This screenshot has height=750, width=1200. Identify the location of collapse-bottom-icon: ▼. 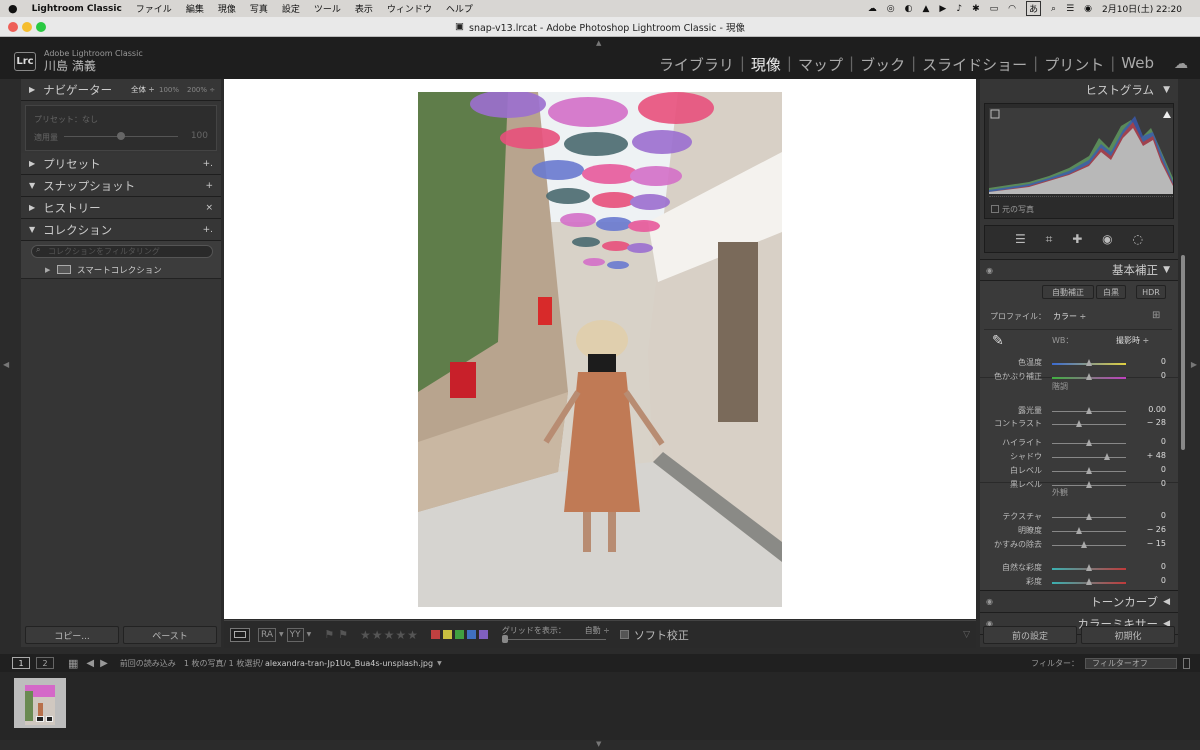
(598, 744).